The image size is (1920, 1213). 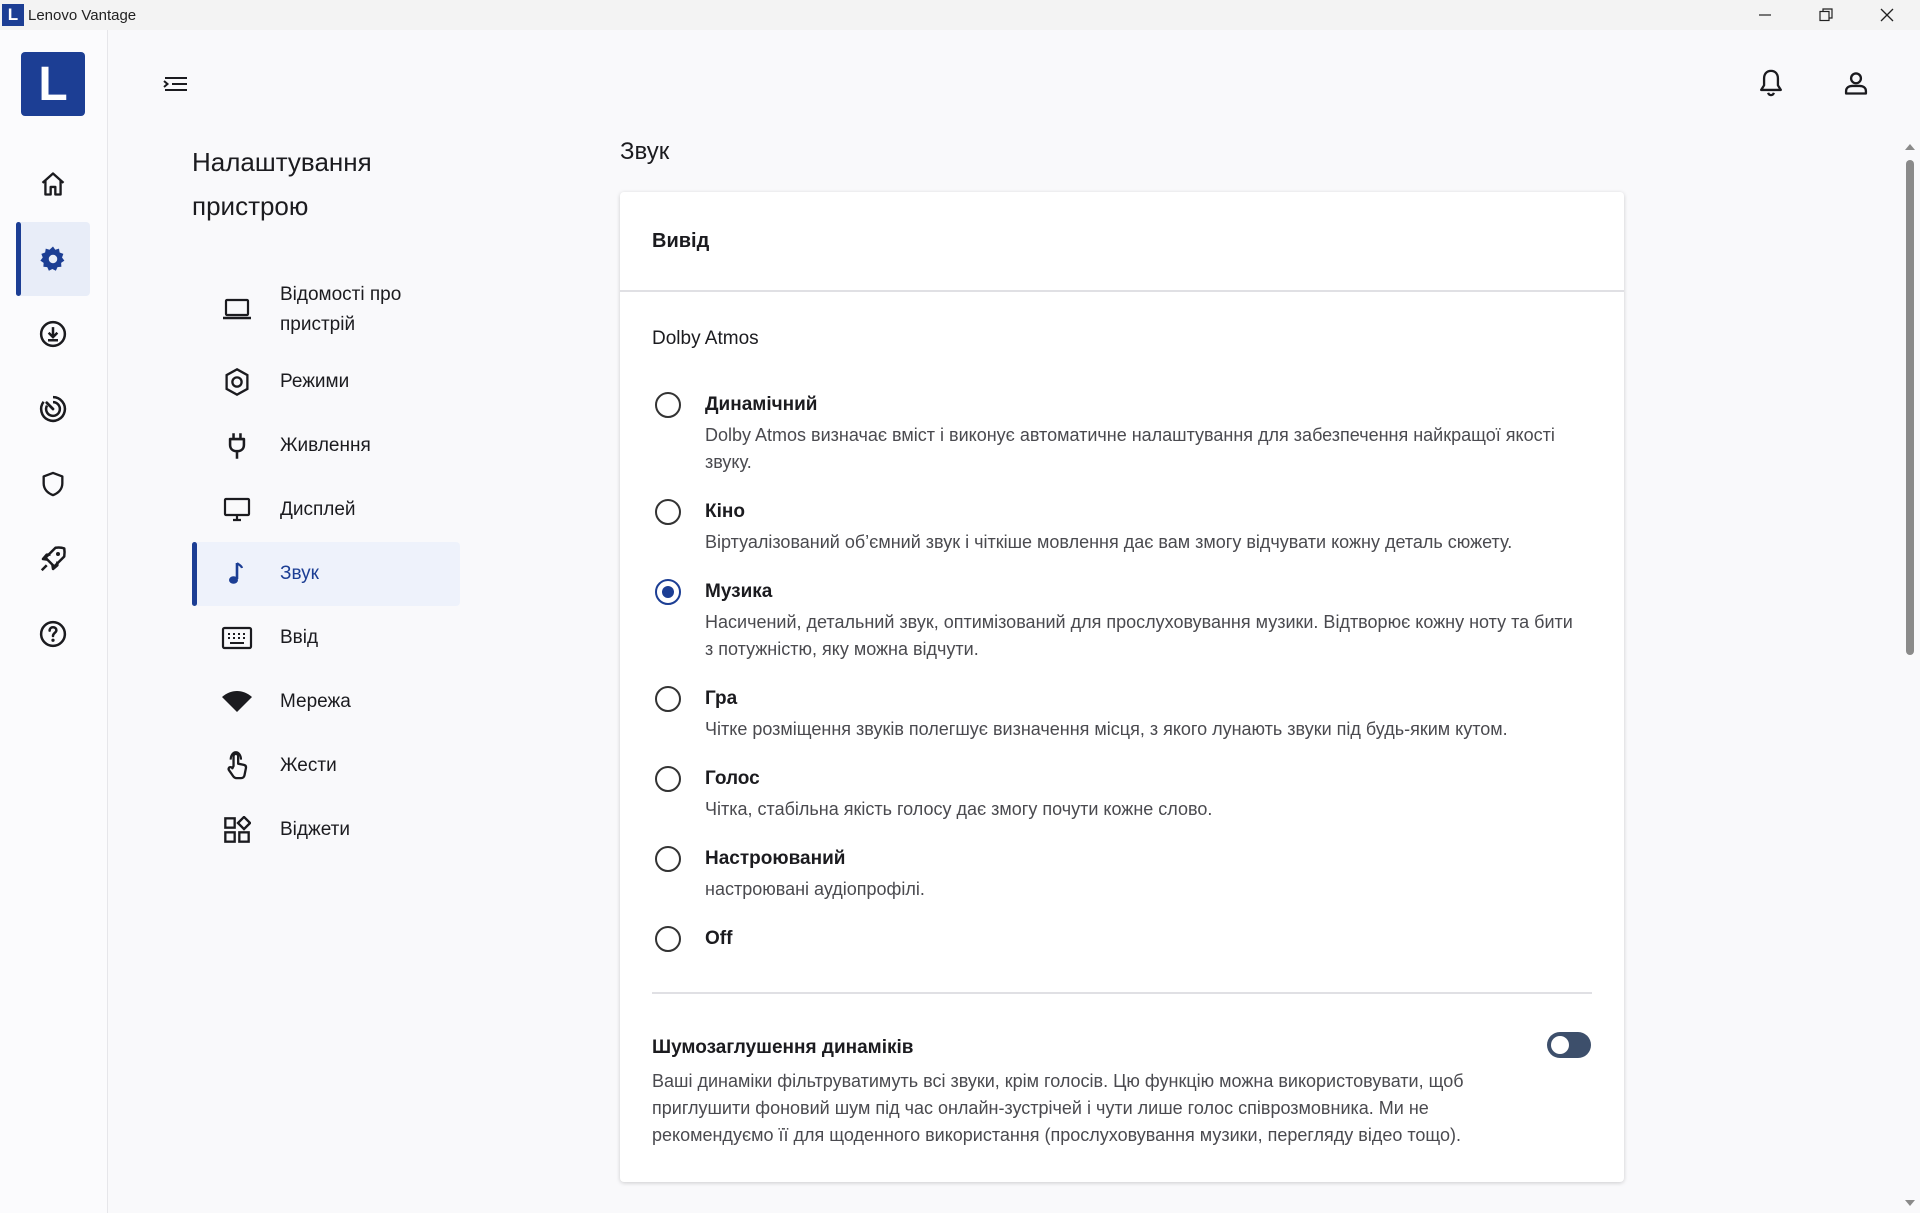 I want to click on card-title: Вивід, so click(x=1122, y=242).